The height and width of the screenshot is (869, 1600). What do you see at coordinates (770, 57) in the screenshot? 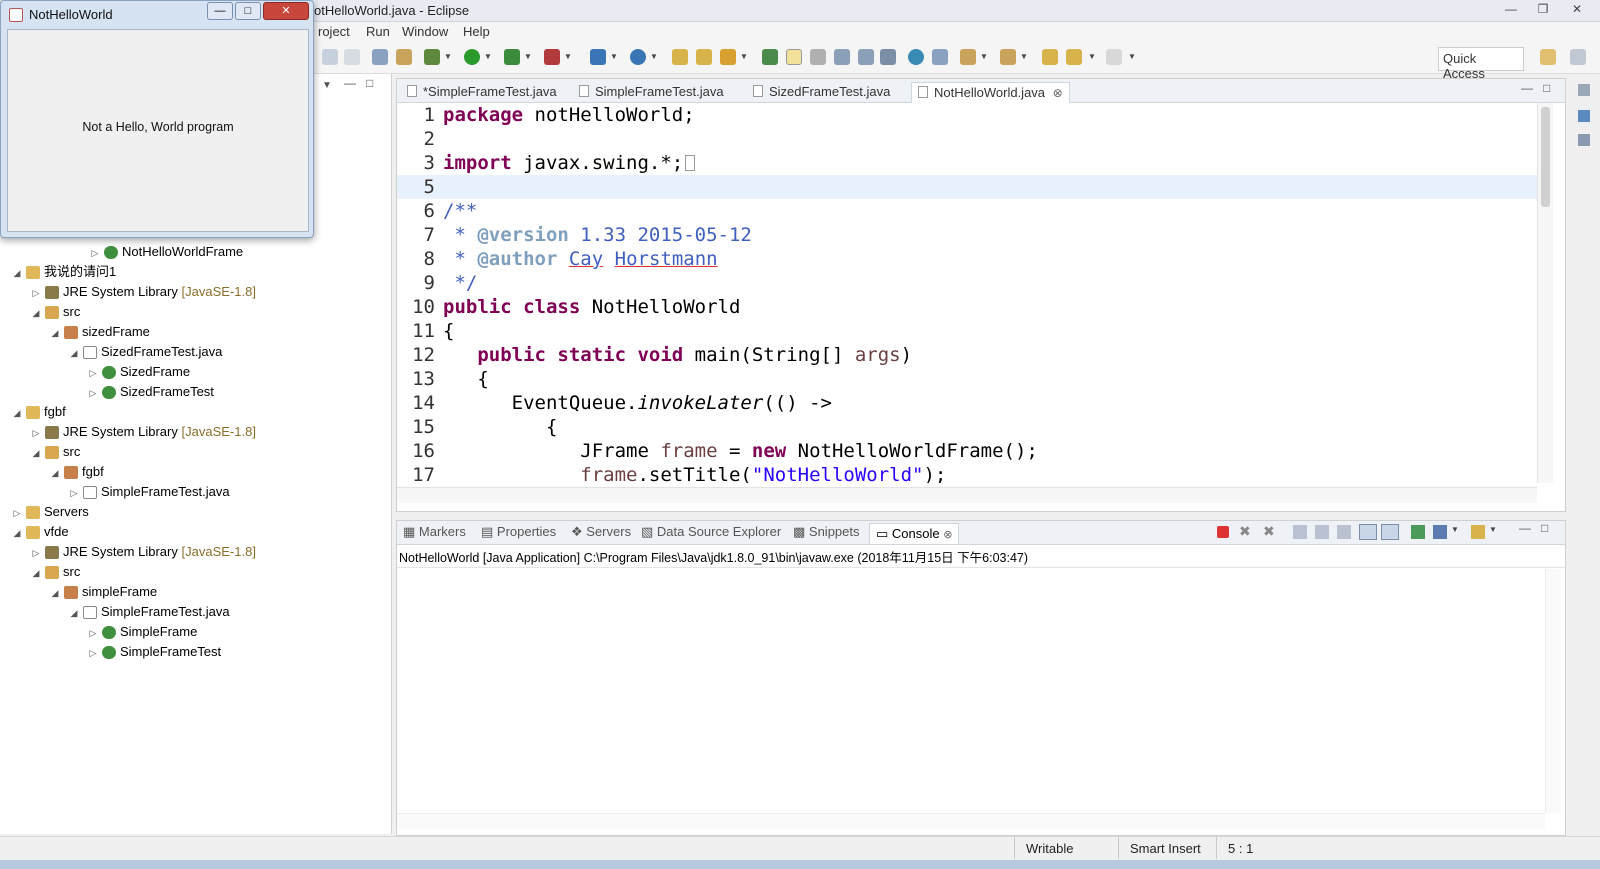
I see `toggle-breadcrumb-icon` at bounding box center [770, 57].